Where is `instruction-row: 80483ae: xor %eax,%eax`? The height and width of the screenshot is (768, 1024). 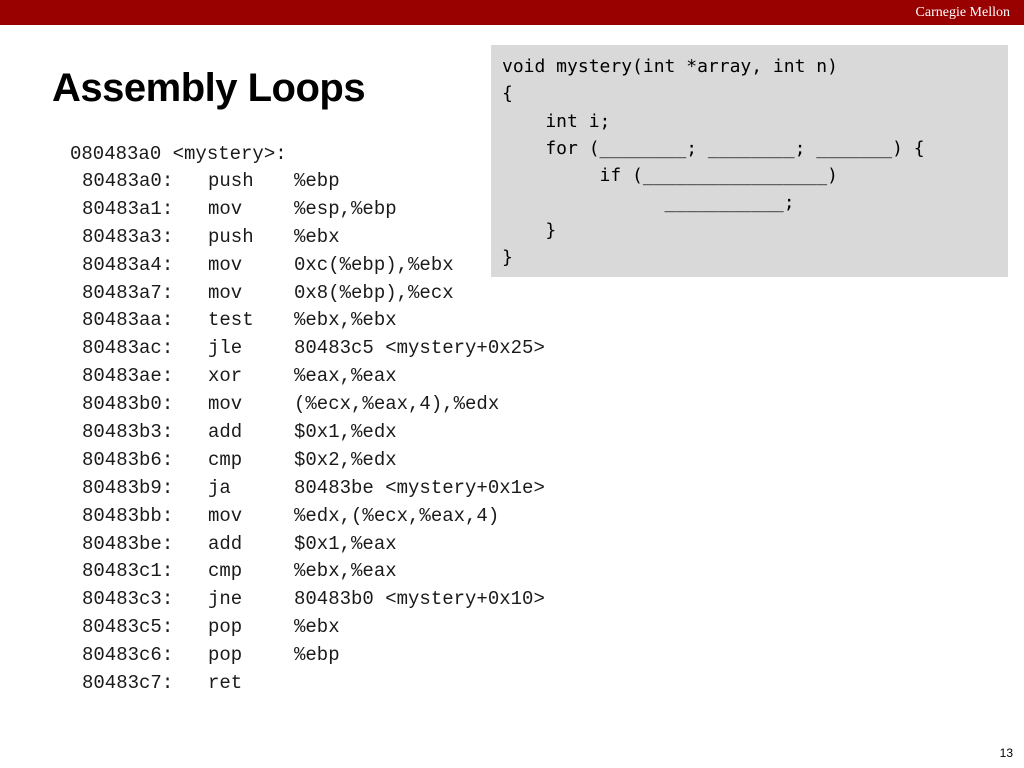
instruction-row: 80483ae: xor %eax,%eax is located at coordinates (233, 377).